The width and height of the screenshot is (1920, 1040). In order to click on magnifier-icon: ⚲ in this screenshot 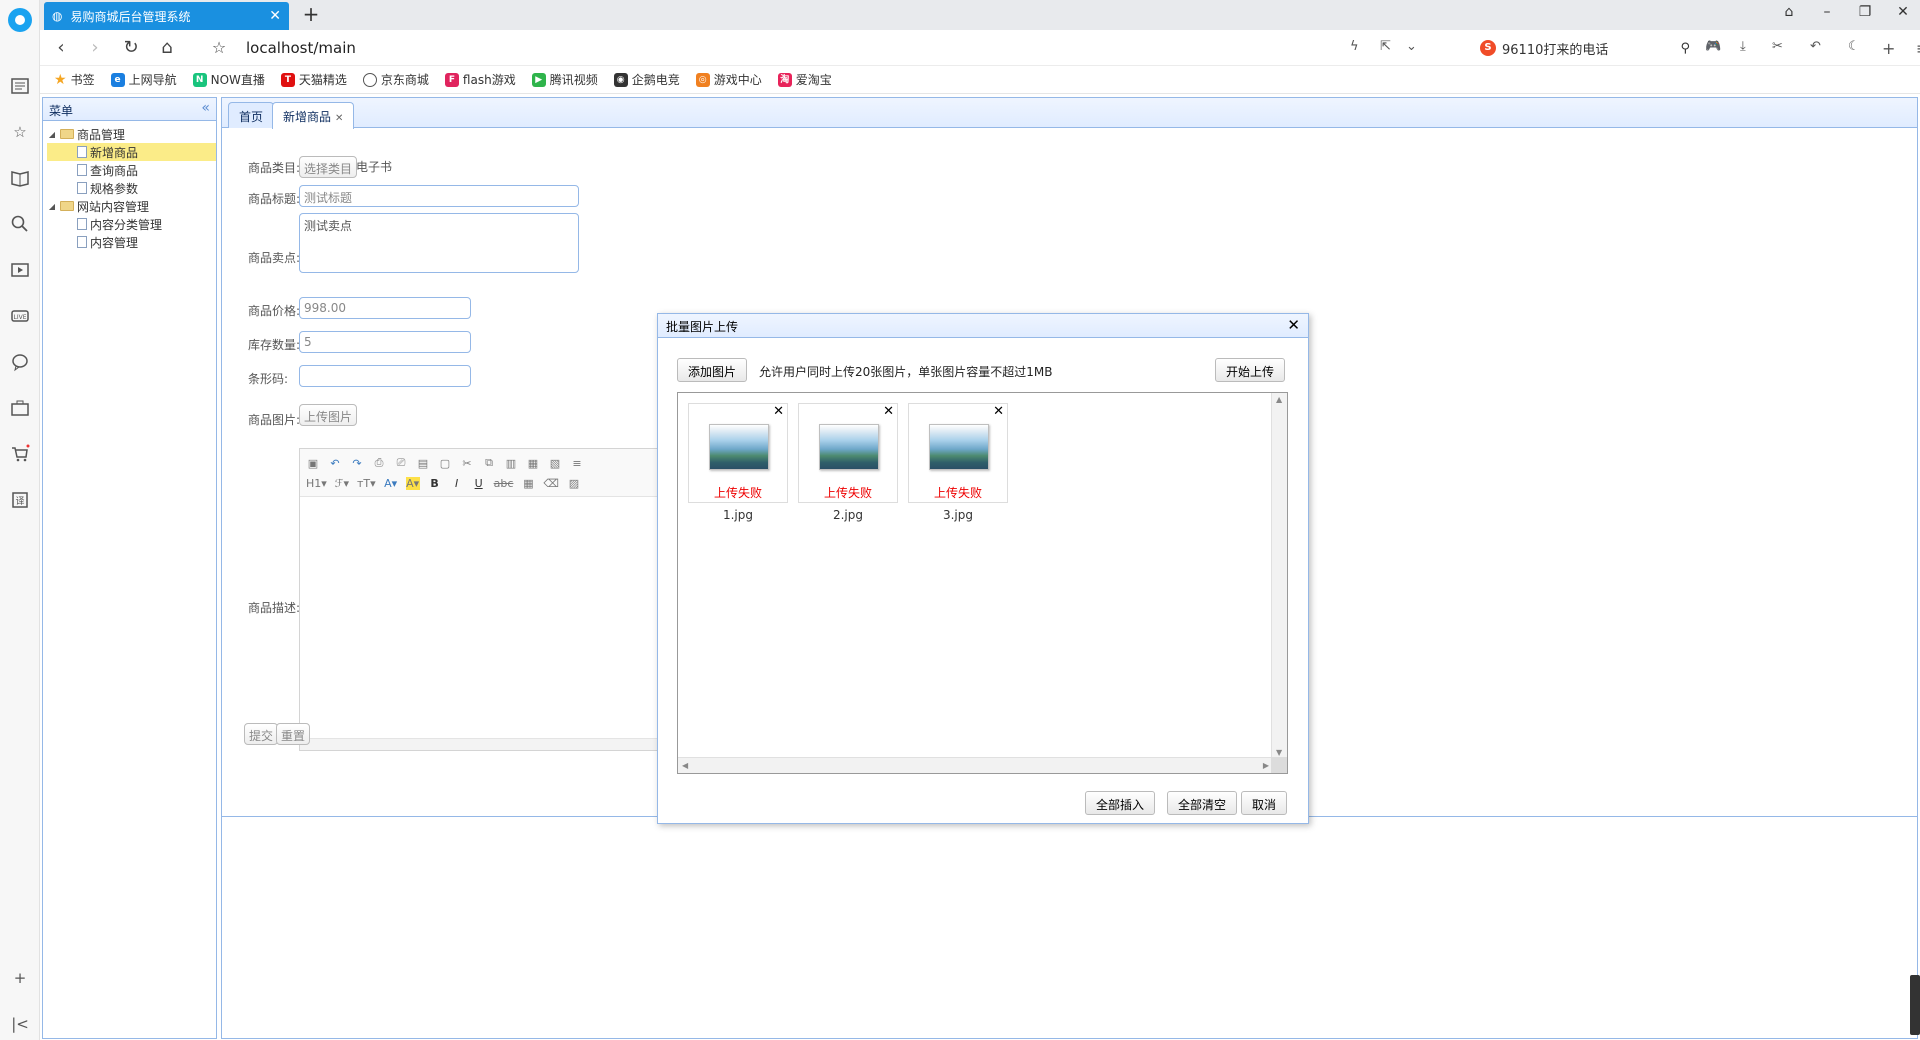, I will do `click(1685, 48)`.